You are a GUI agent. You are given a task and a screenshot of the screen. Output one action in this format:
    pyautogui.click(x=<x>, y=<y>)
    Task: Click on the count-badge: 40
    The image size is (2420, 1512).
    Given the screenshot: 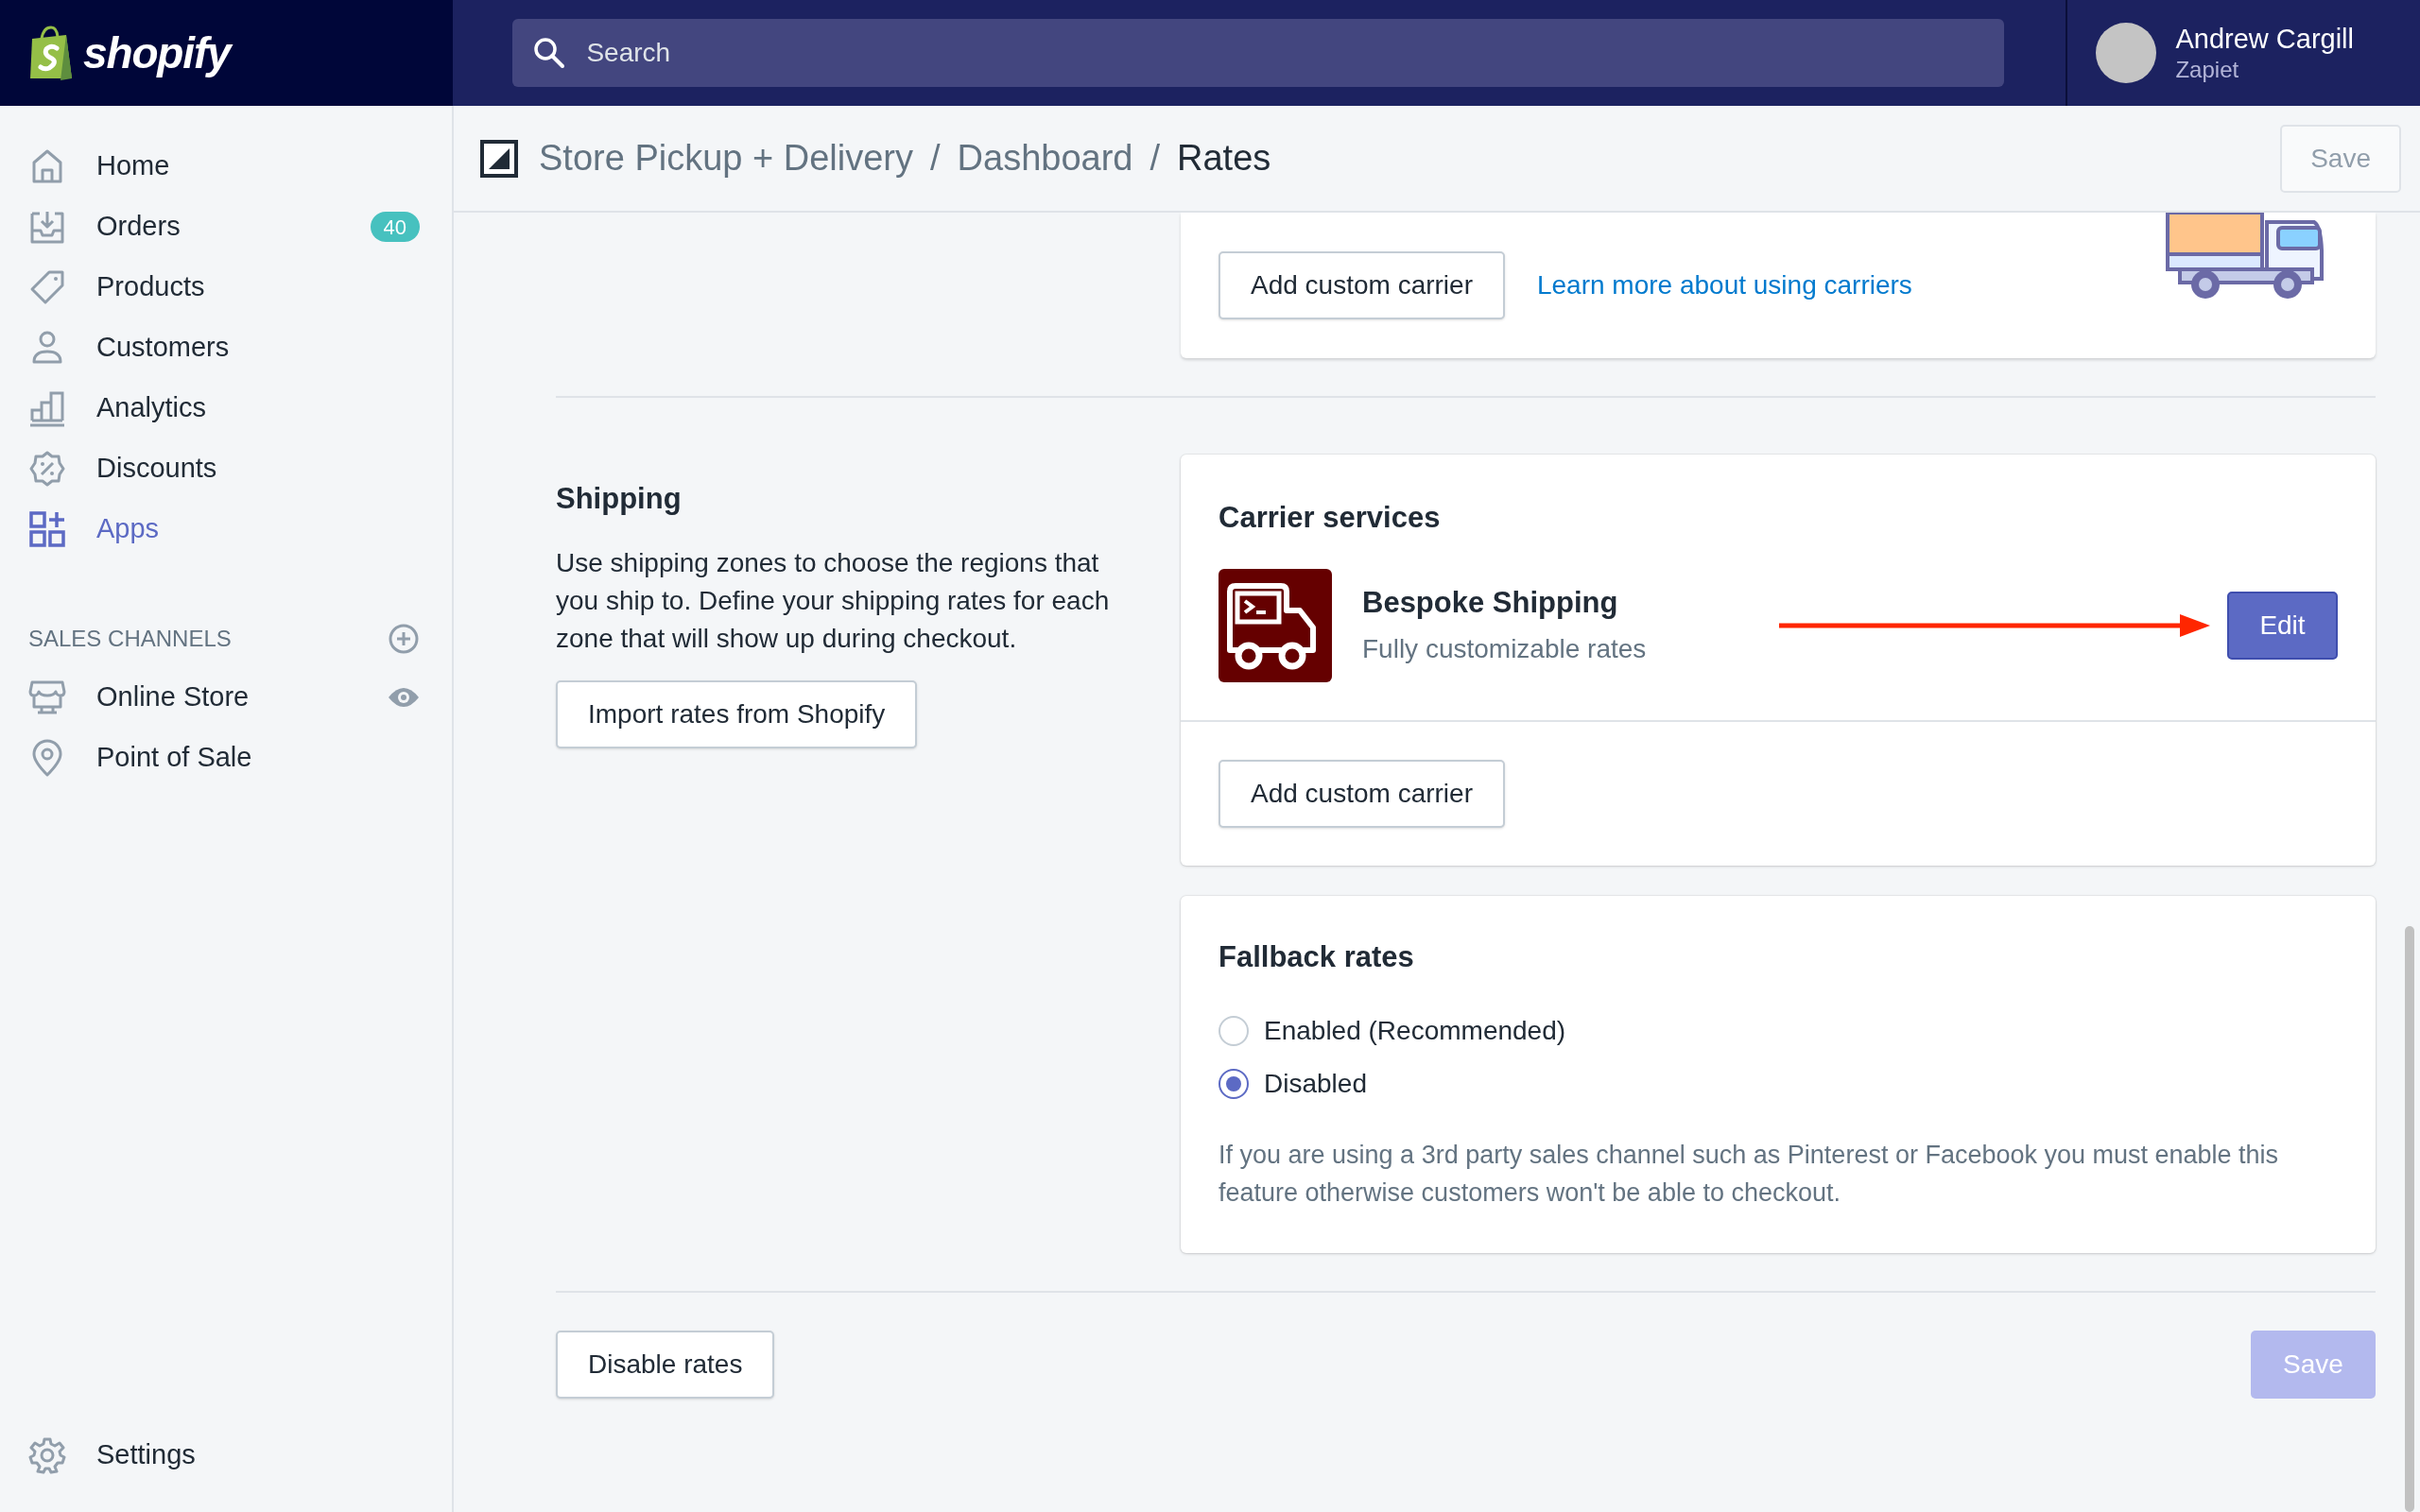 What is the action you would take?
    pyautogui.click(x=395, y=227)
    